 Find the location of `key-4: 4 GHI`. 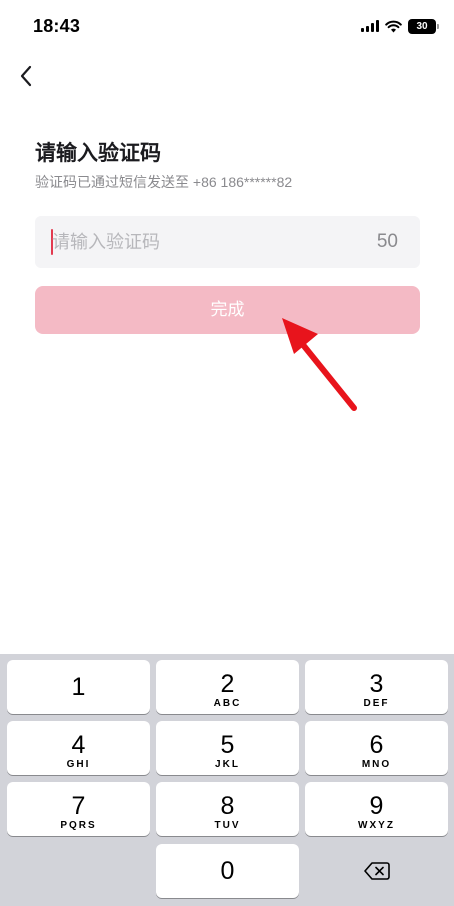

key-4: 4 GHI is located at coordinates (78, 748).